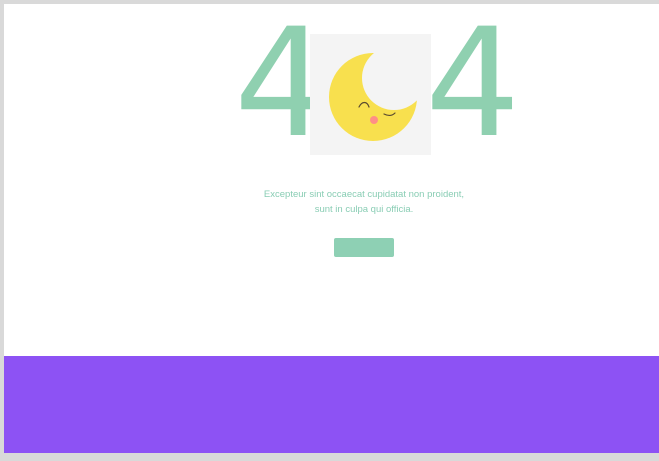 This screenshot has height=461, width=659. I want to click on primary-action-button, so click(364, 247).